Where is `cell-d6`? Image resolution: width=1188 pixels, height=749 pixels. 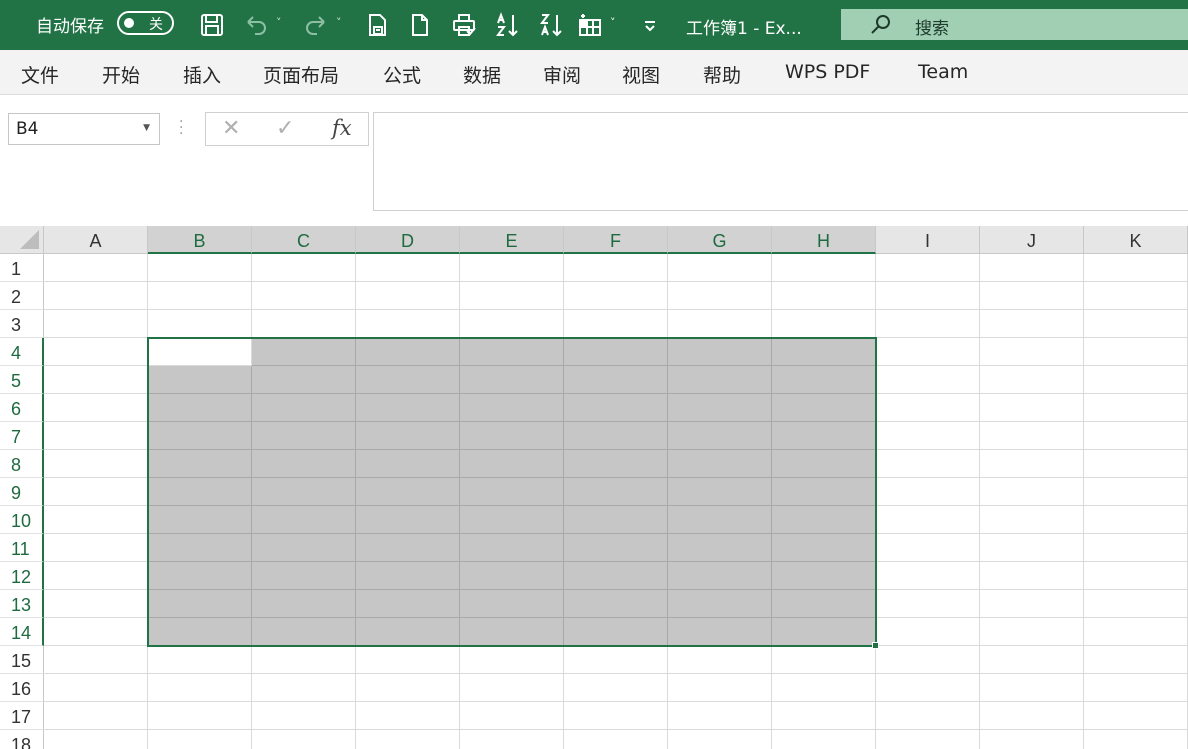 cell-d6 is located at coordinates (408, 408).